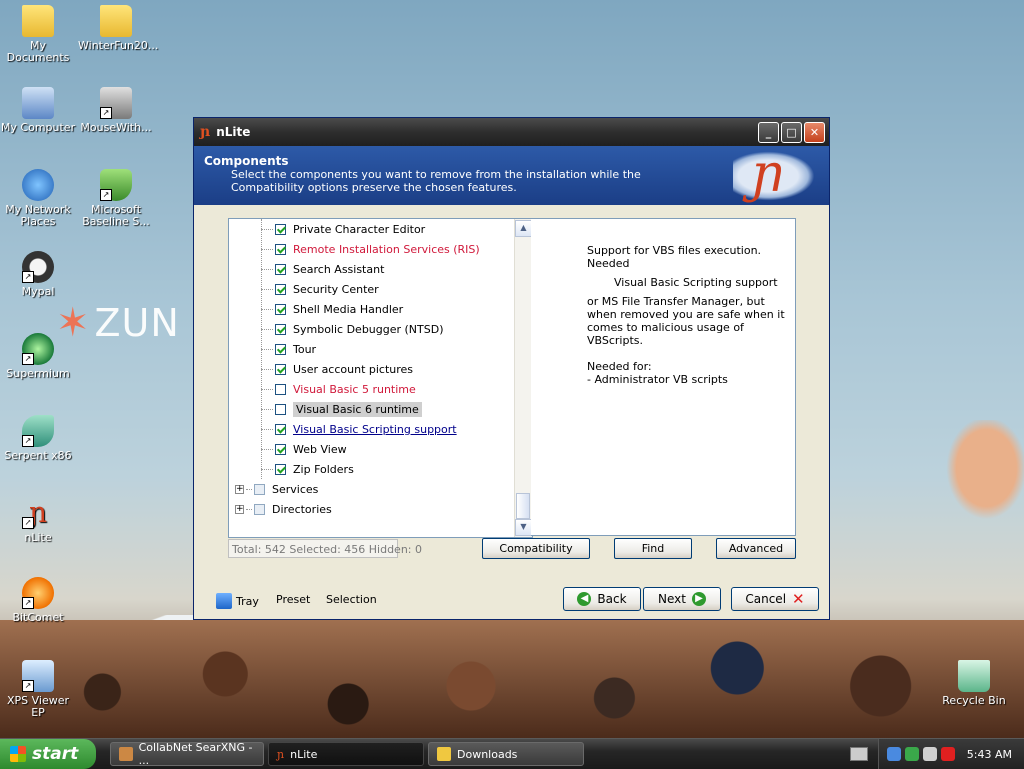 The width and height of the screenshot is (1024, 769). I want to click on desktop-icon-mypal: ↗ Mypal, so click(38, 274).